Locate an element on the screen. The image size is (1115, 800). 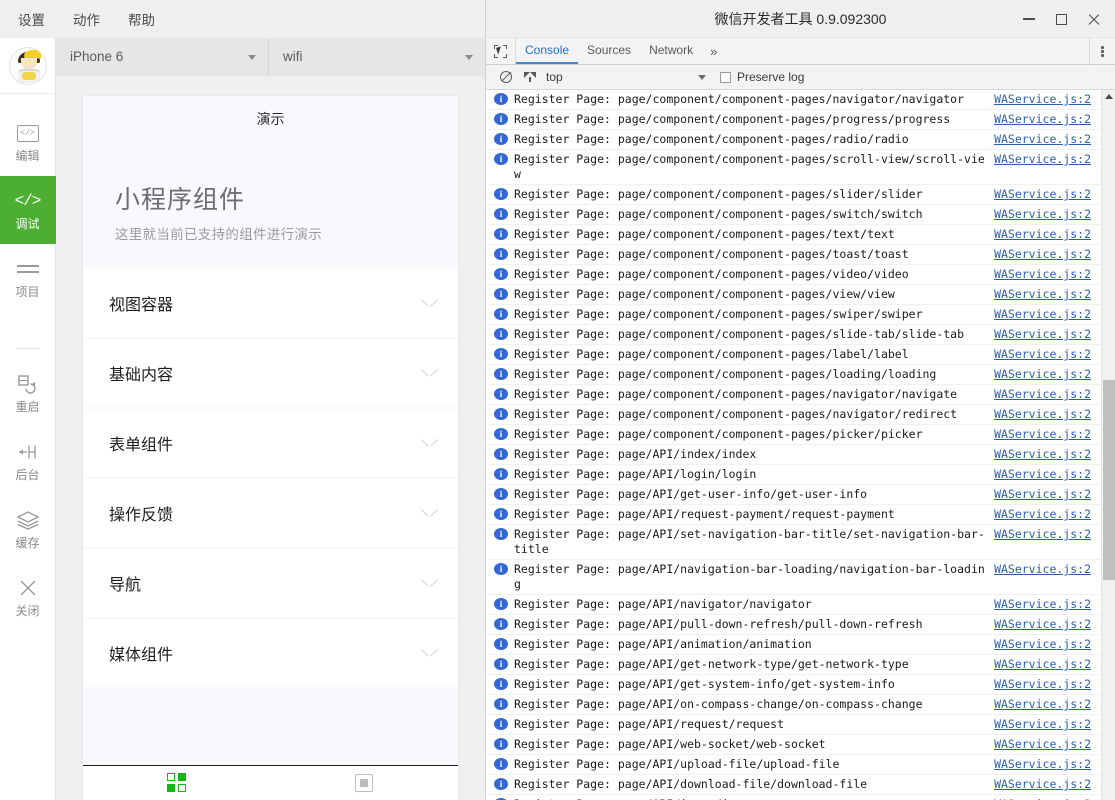
accordion-item-navigation: 导航 is located at coordinates (270, 583).